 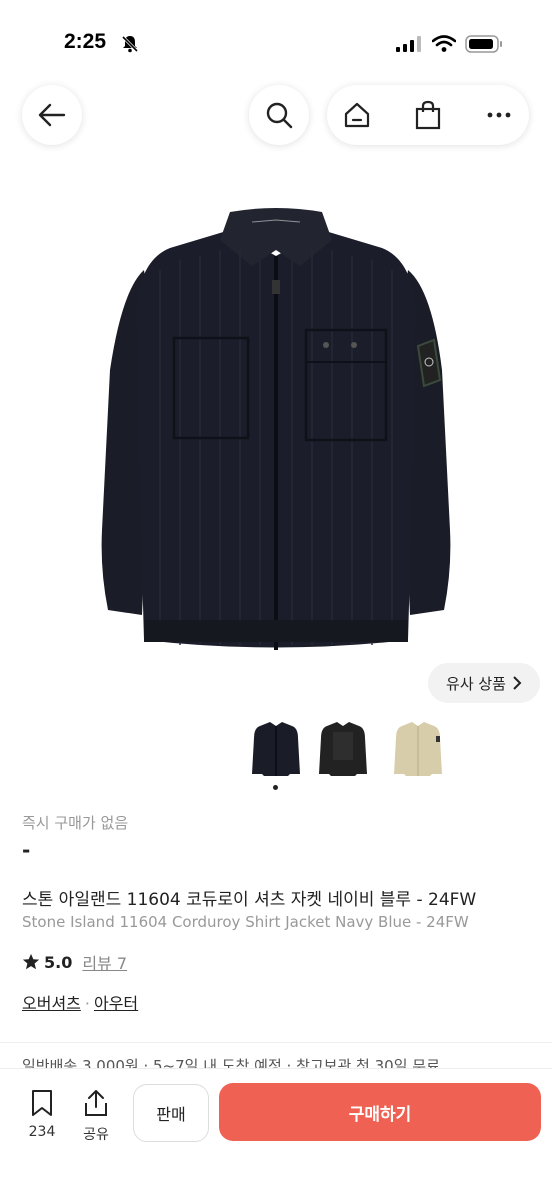 I want to click on thumbnail-back, so click(x=343, y=749).